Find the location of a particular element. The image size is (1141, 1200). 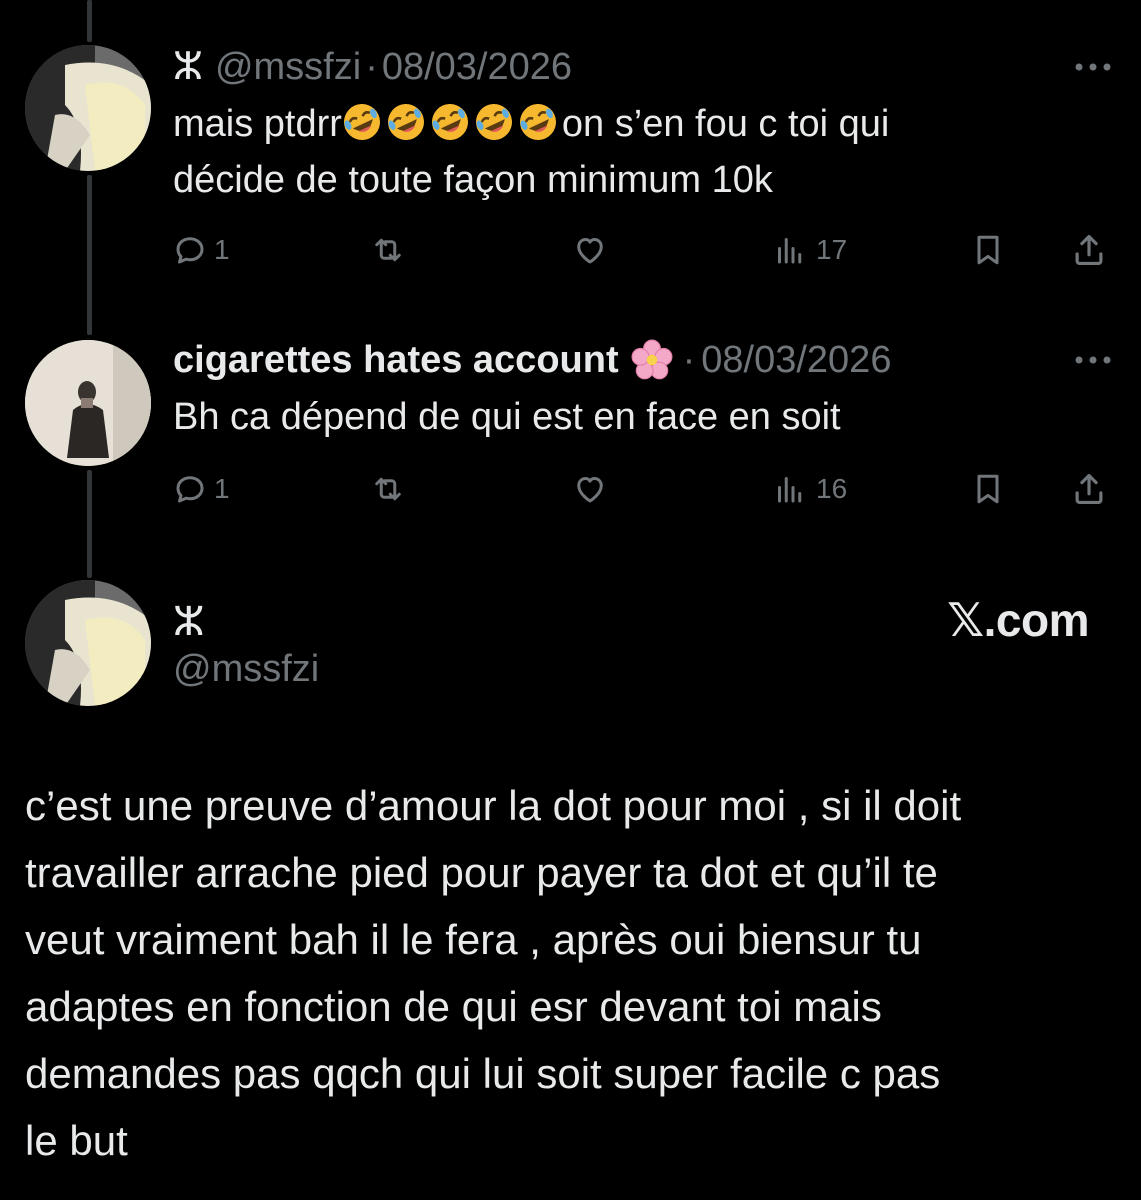

tweet-header: cigarettes hates account · 08/03/2026 is located at coordinates (532, 360).